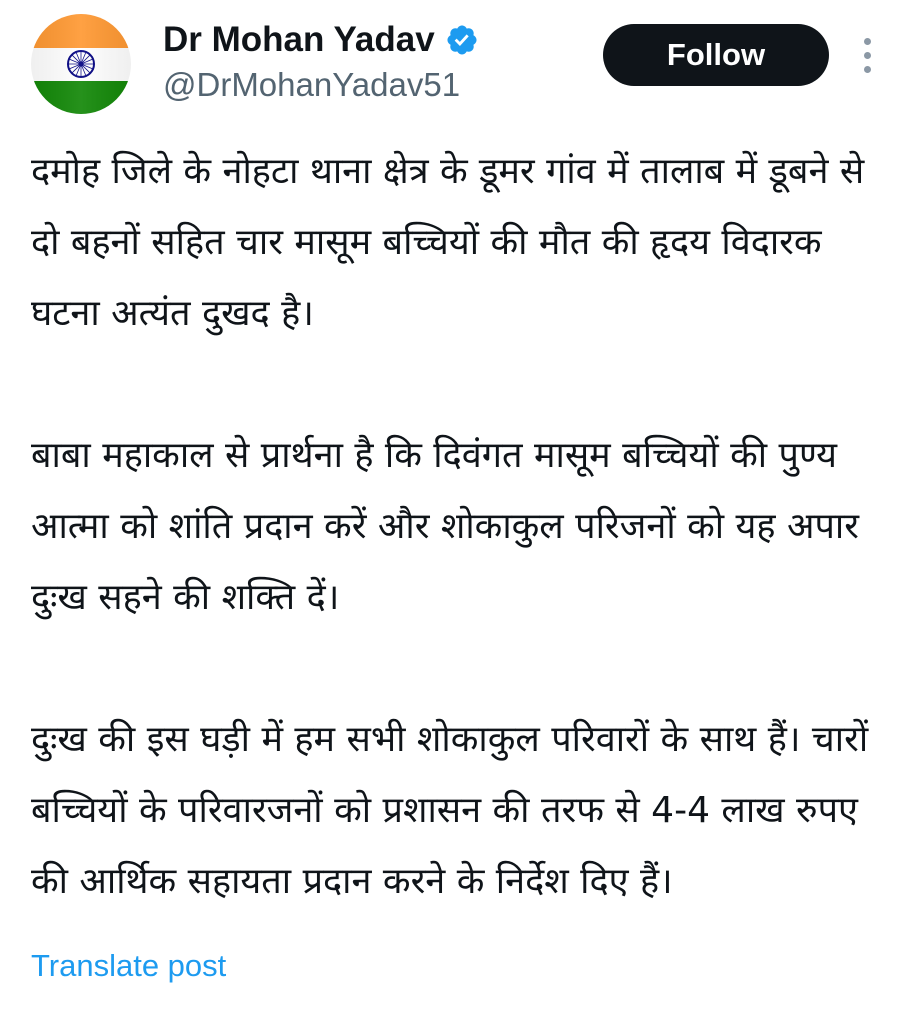  Describe the element at coordinates (299, 40) in the screenshot. I see `author-display-name: Dr Mohan Yadav` at that location.